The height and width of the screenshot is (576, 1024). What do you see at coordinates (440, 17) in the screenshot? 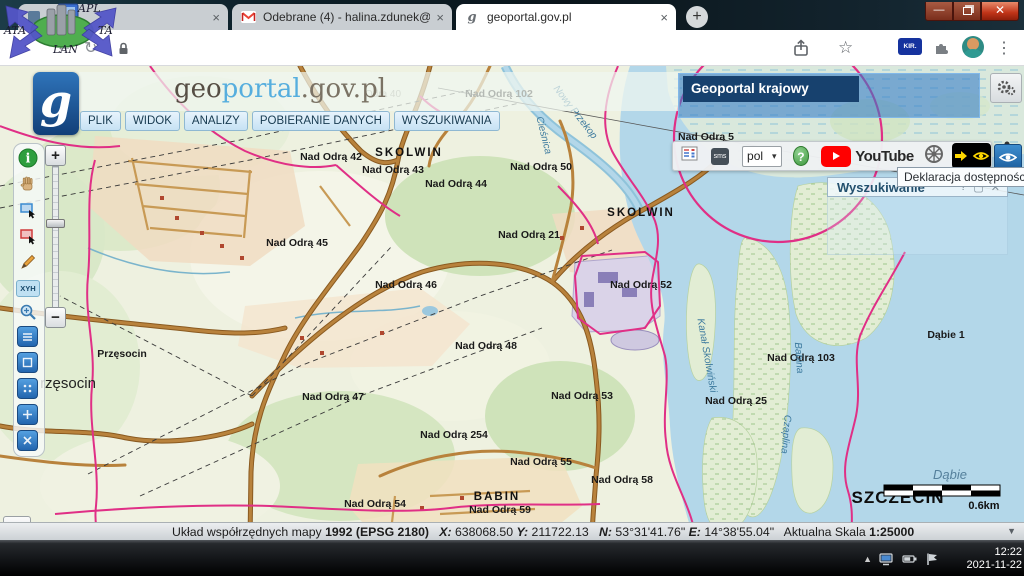
I see `tab2-close-icon: ×` at bounding box center [440, 17].